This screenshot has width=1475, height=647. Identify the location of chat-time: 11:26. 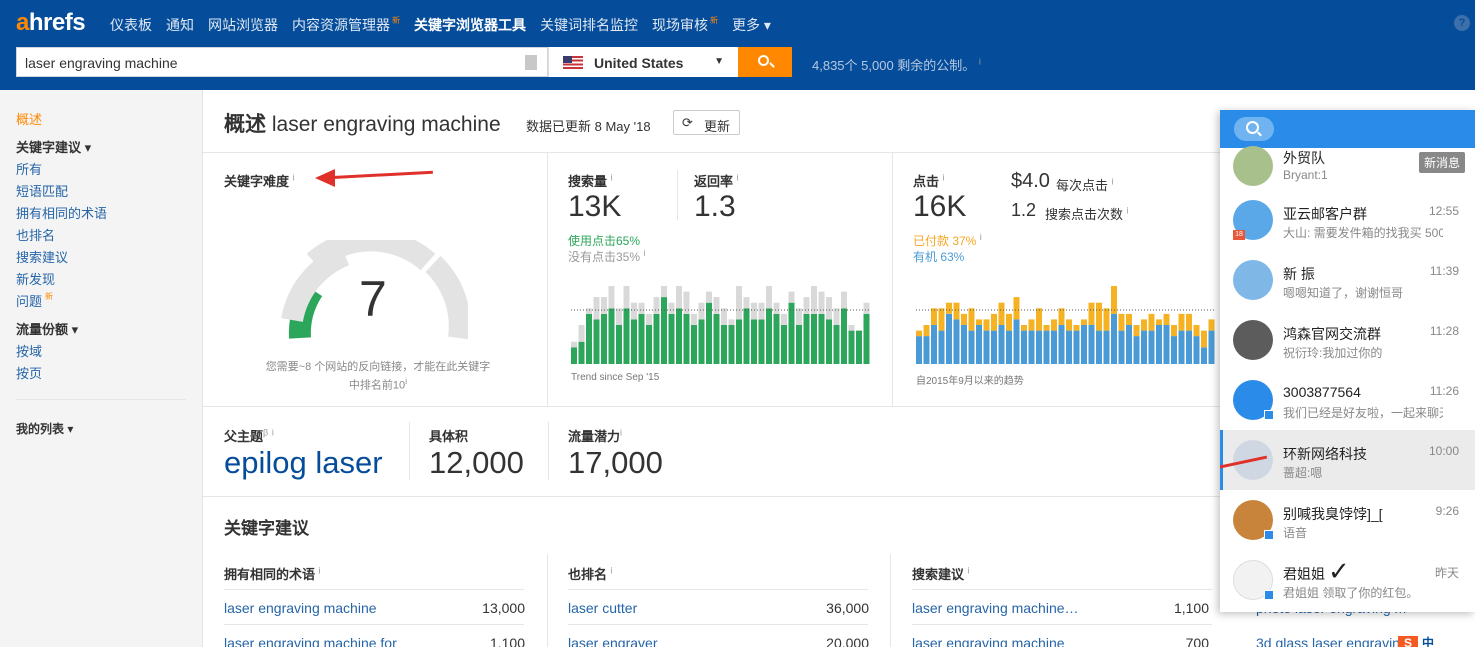
(1444, 391).